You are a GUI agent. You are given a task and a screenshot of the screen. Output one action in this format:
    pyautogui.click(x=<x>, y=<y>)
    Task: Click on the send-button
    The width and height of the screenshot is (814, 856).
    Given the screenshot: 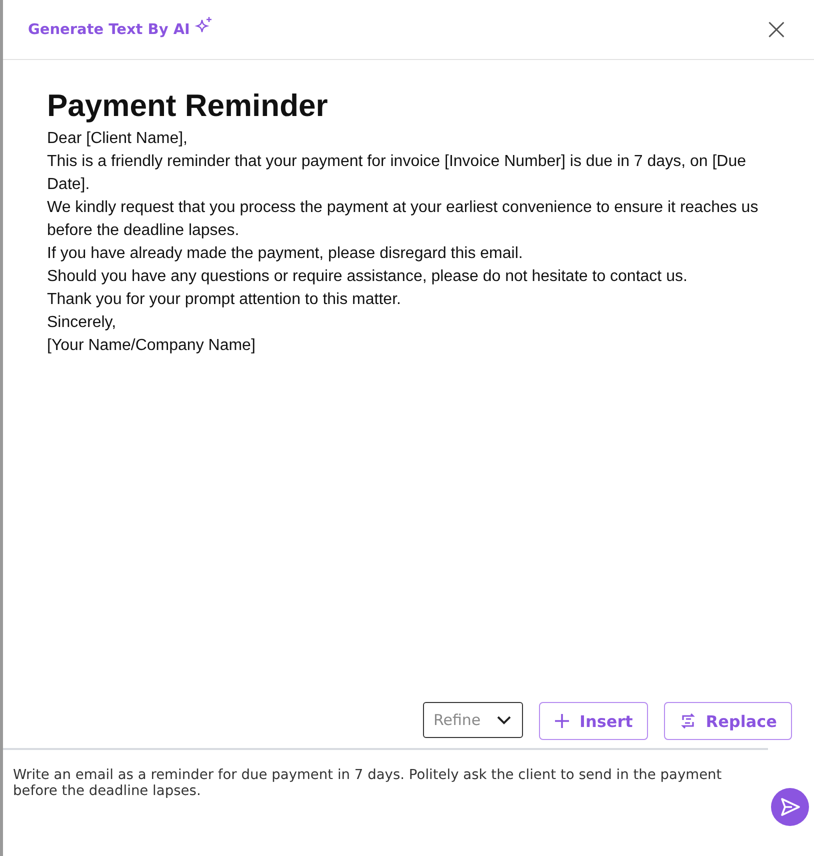 What is the action you would take?
    pyautogui.click(x=790, y=807)
    